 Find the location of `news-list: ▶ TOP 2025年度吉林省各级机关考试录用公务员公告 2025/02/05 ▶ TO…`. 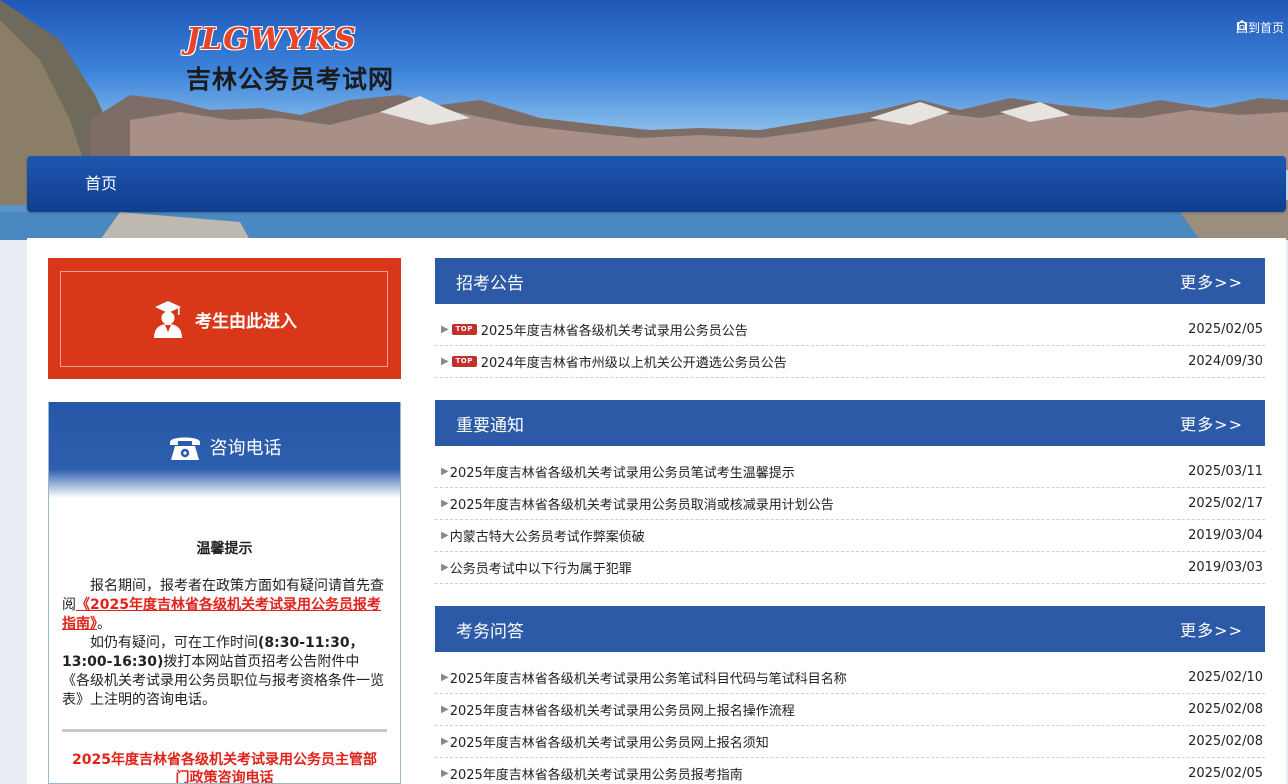

news-list: ▶ TOP 2025年度吉林省各级机关考试录用公务员公告 2025/02/05 ▶ TO… is located at coordinates (850, 346).